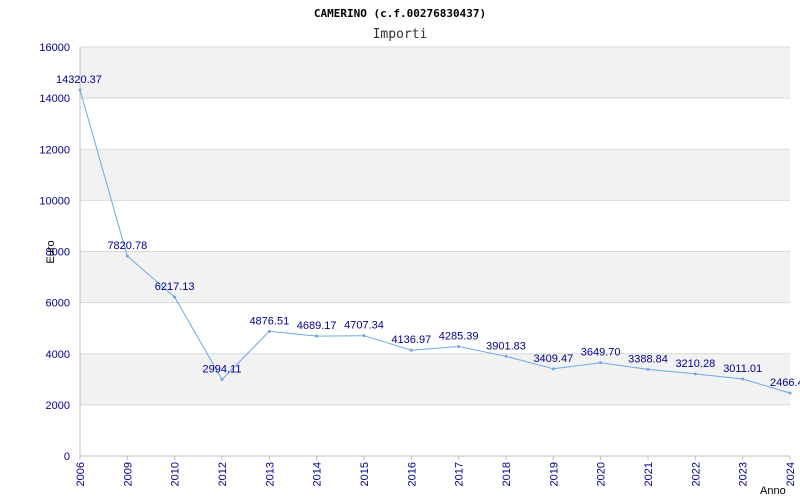 The height and width of the screenshot is (500, 800). What do you see at coordinates (773, 491) in the screenshot?
I see `x-axis-label: Anno` at bounding box center [773, 491].